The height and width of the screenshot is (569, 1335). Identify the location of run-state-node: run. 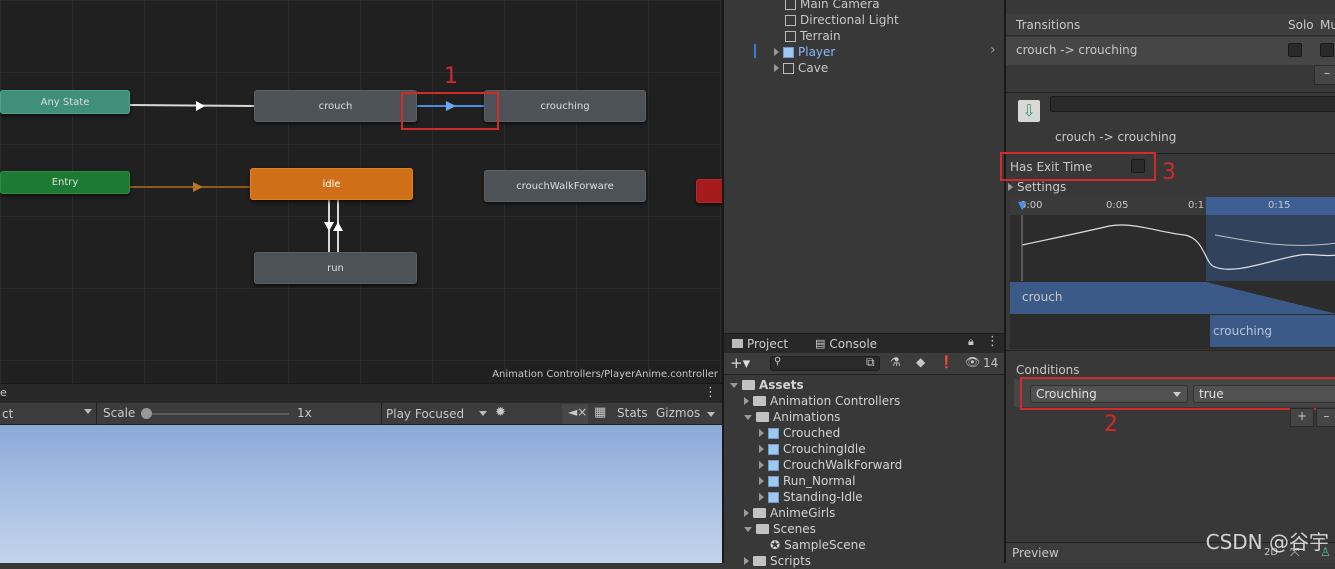
(335, 268).